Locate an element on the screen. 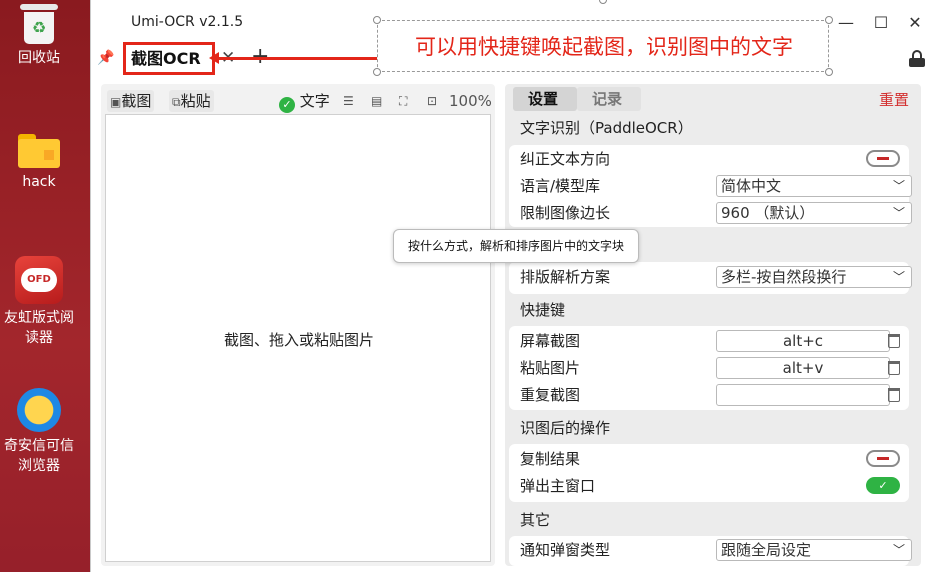 The width and height of the screenshot is (930, 572). image-limit-select: 960 （默认） ﹀ is located at coordinates (814, 213).